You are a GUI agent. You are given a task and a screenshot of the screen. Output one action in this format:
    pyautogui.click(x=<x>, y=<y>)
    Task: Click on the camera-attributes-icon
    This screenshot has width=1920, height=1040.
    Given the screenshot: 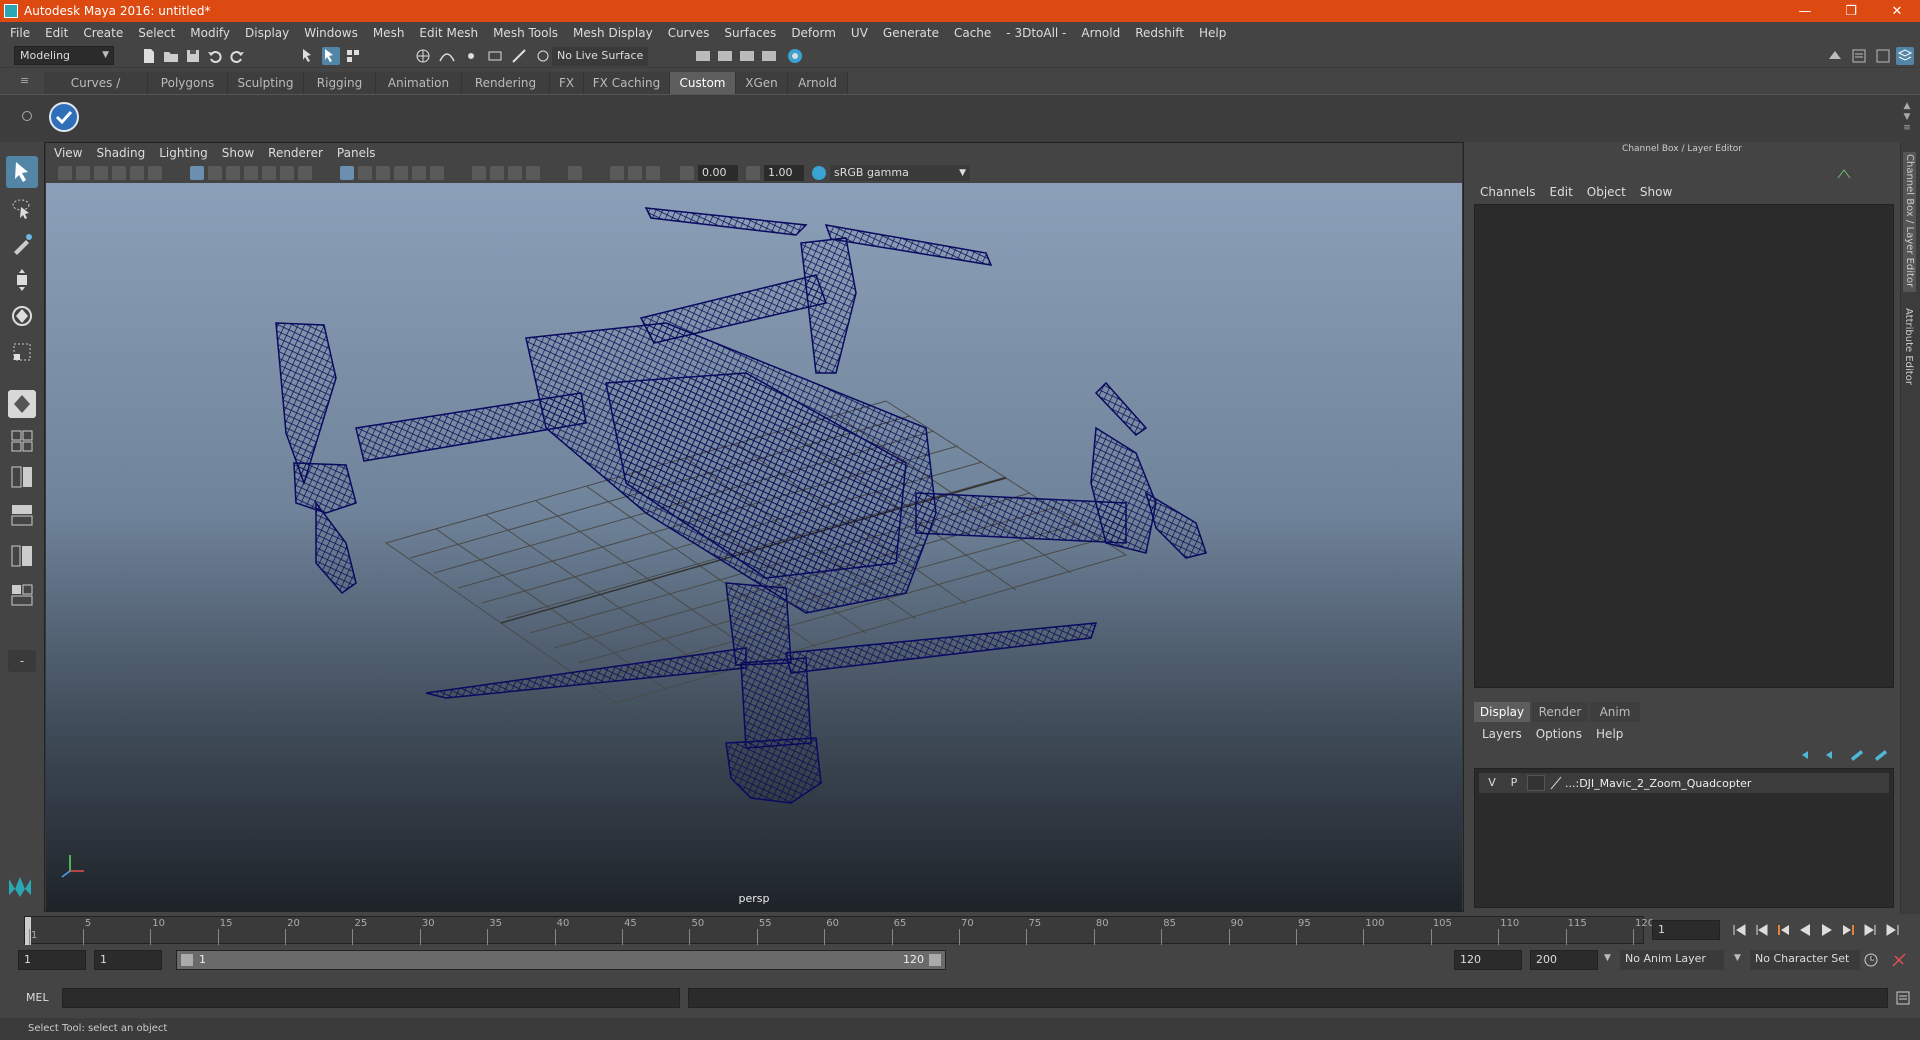 What is the action you would take?
    pyautogui.click(x=83, y=173)
    